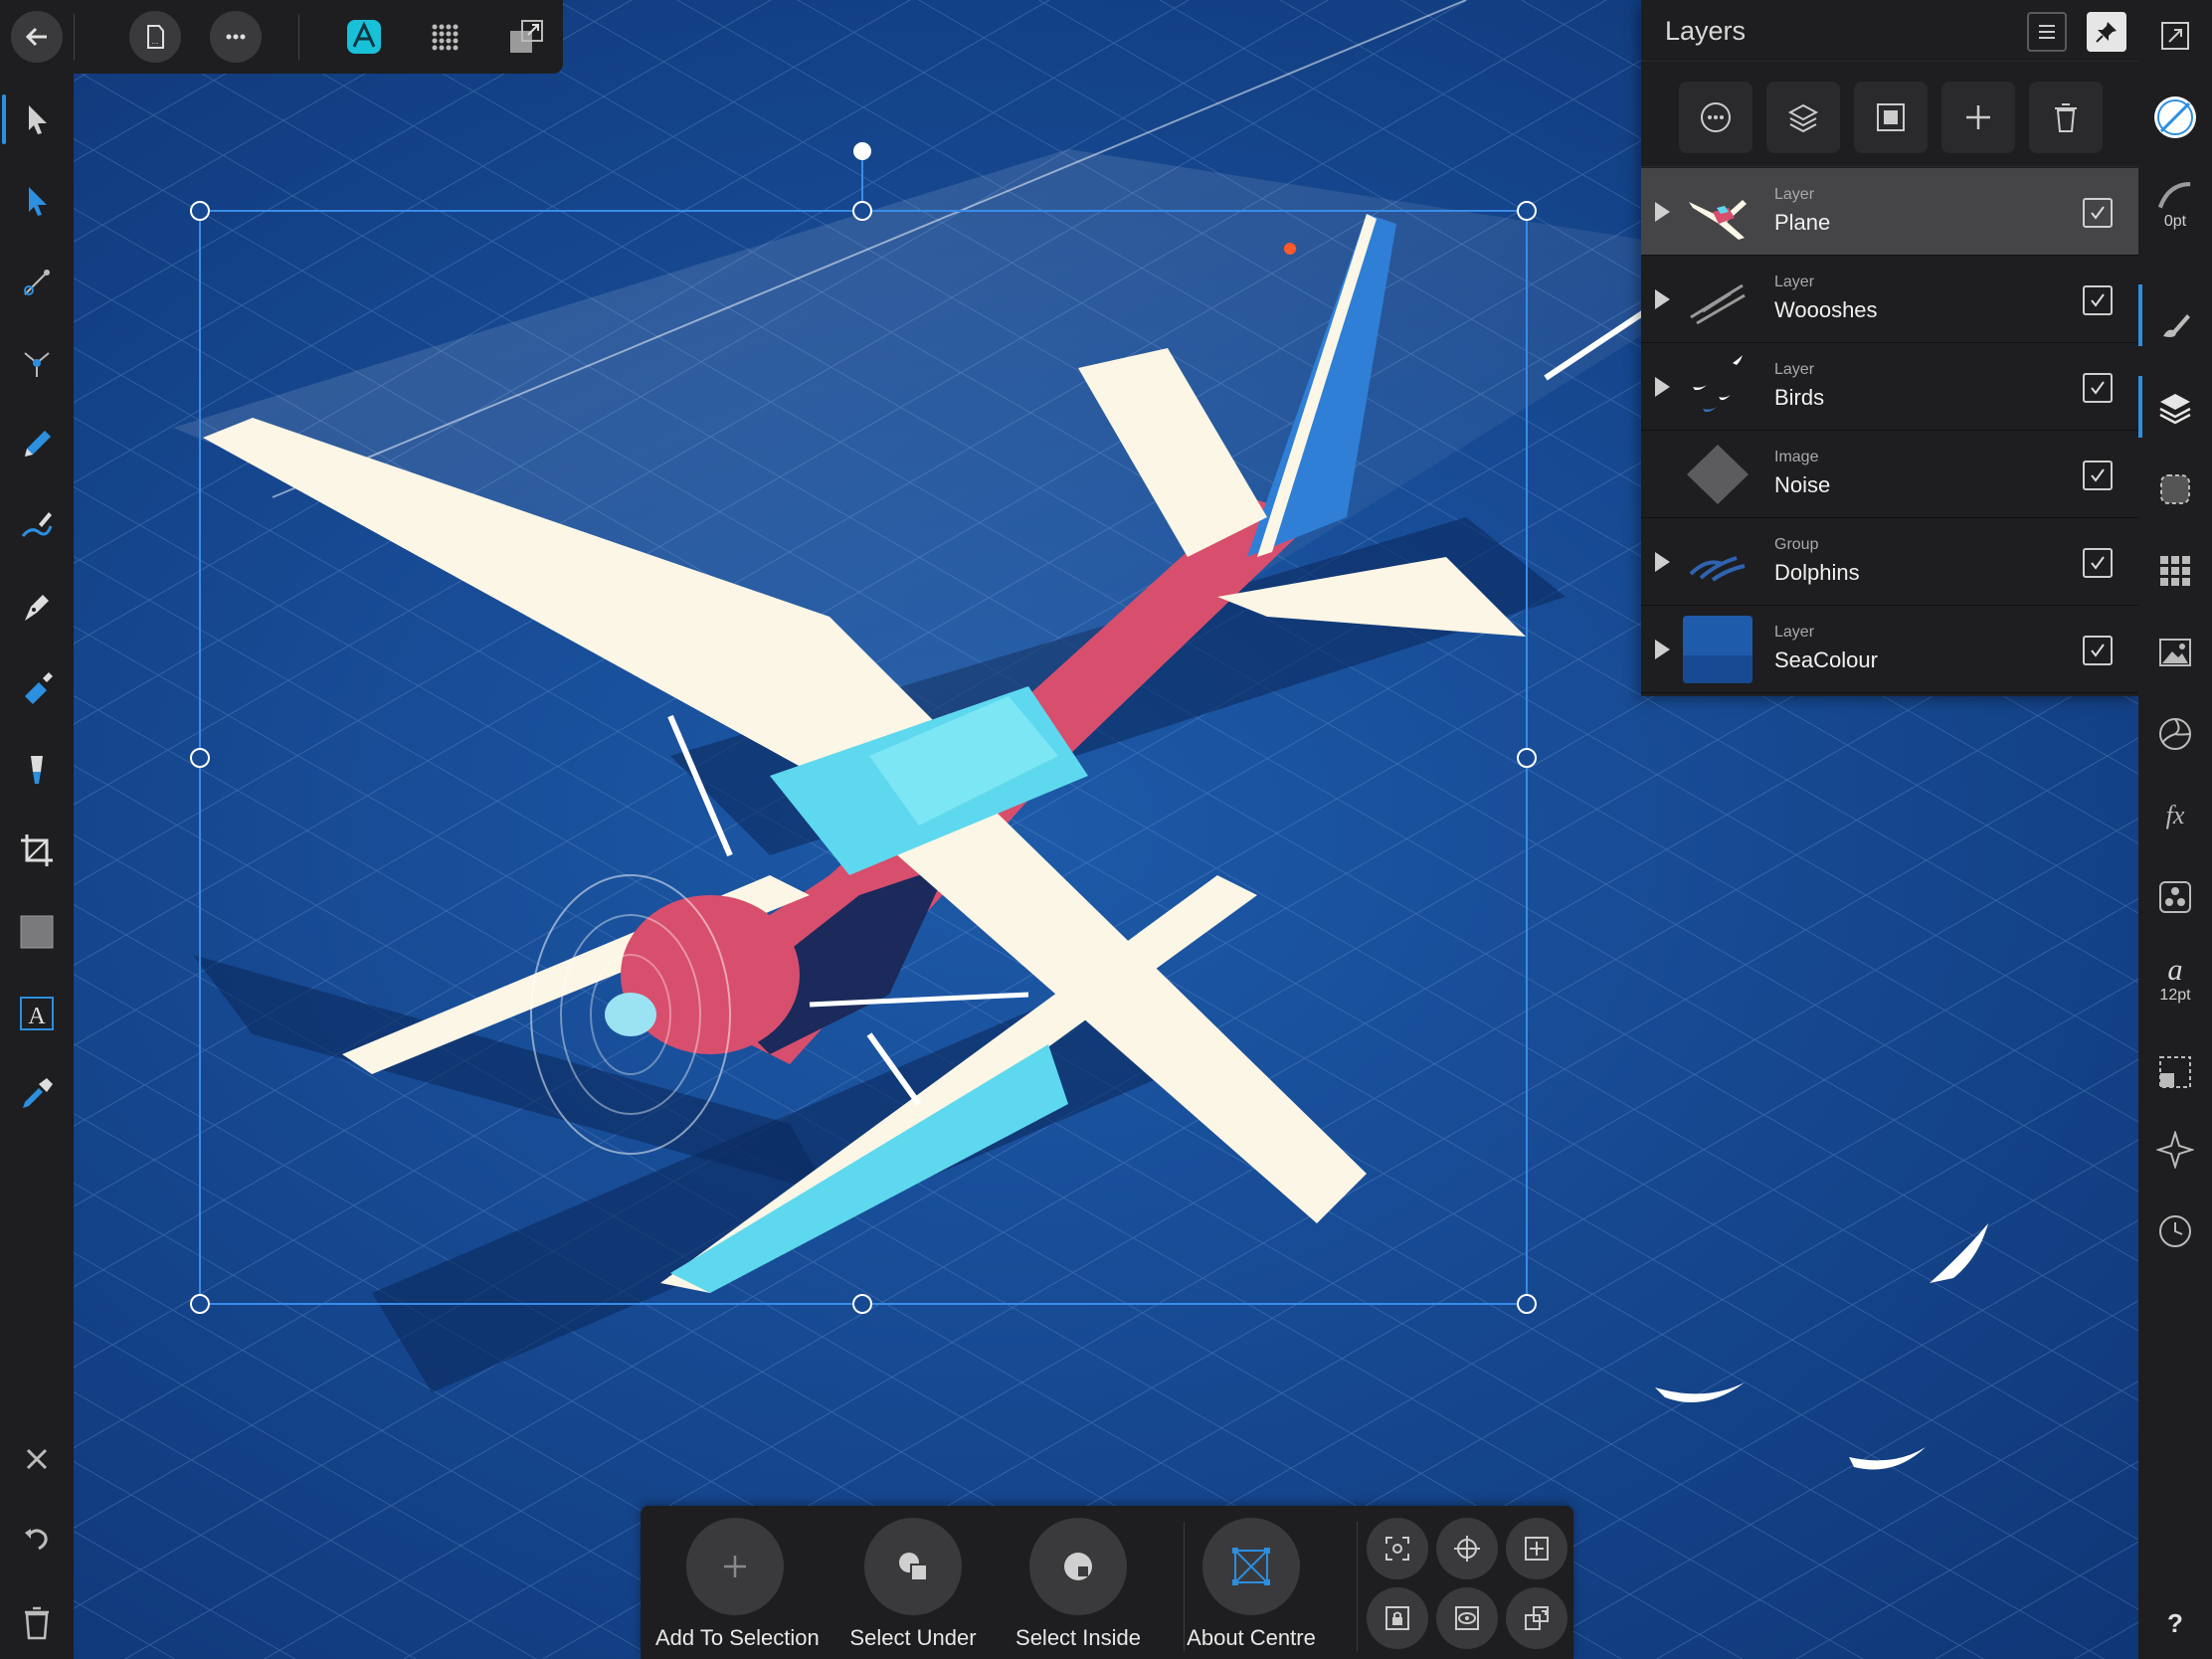  I want to click on fullscreen-button, so click(2175, 36).